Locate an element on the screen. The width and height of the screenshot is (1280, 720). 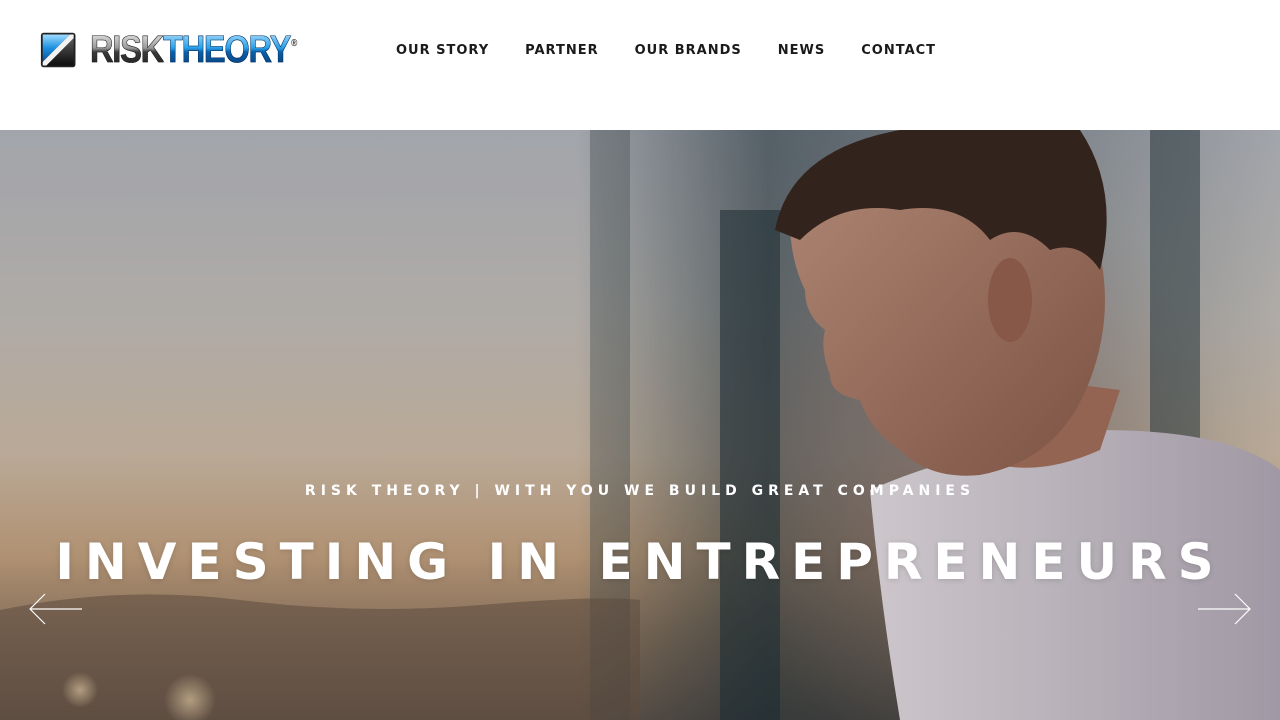
logo: RISKTHEORY® is located at coordinates (185, 50).